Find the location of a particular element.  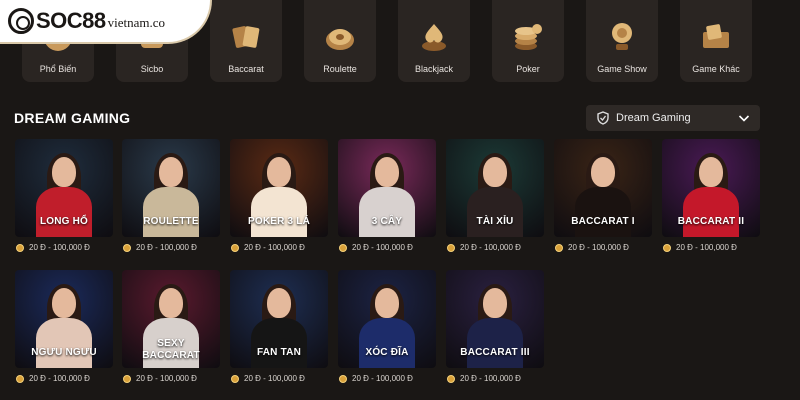

chips-icon is located at coordinates (528, 37).